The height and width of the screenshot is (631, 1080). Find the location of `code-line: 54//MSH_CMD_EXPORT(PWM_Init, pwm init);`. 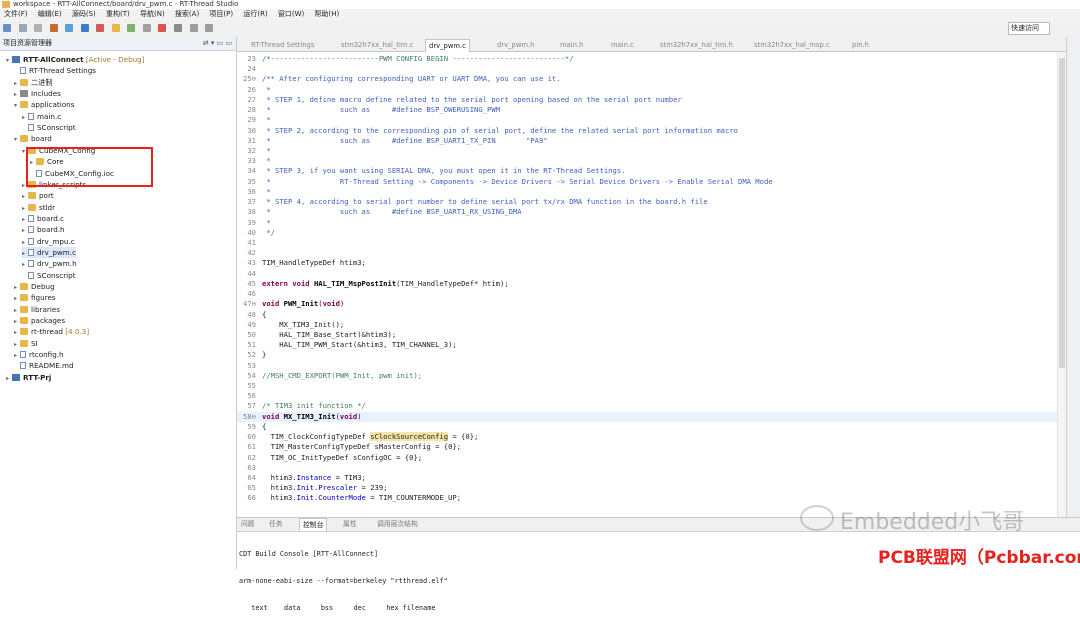

code-line: 54//MSH_CMD_EXPORT(PWM_Init, pwm init); is located at coordinates (647, 376).